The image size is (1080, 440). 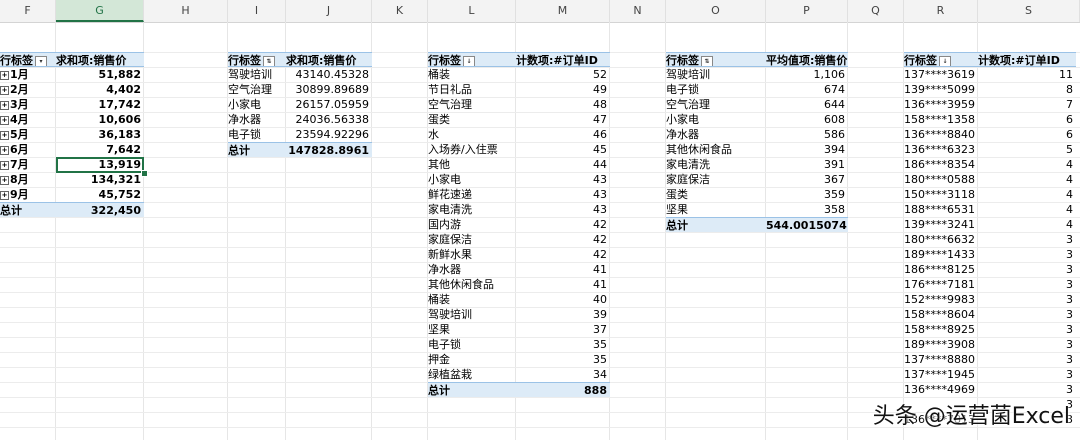 What do you see at coordinates (941, 359) in the screenshot?
I see `pivot-row-label: 137****8880` at bounding box center [941, 359].